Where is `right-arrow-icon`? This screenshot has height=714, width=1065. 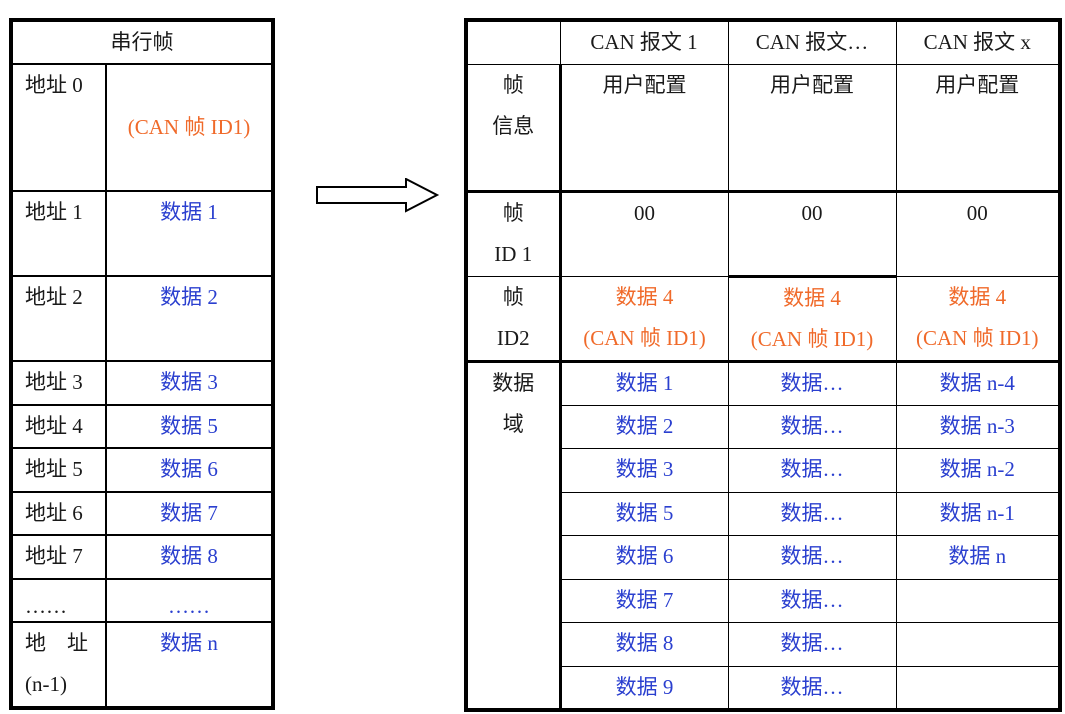
right-arrow-icon is located at coordinates (378, 195).